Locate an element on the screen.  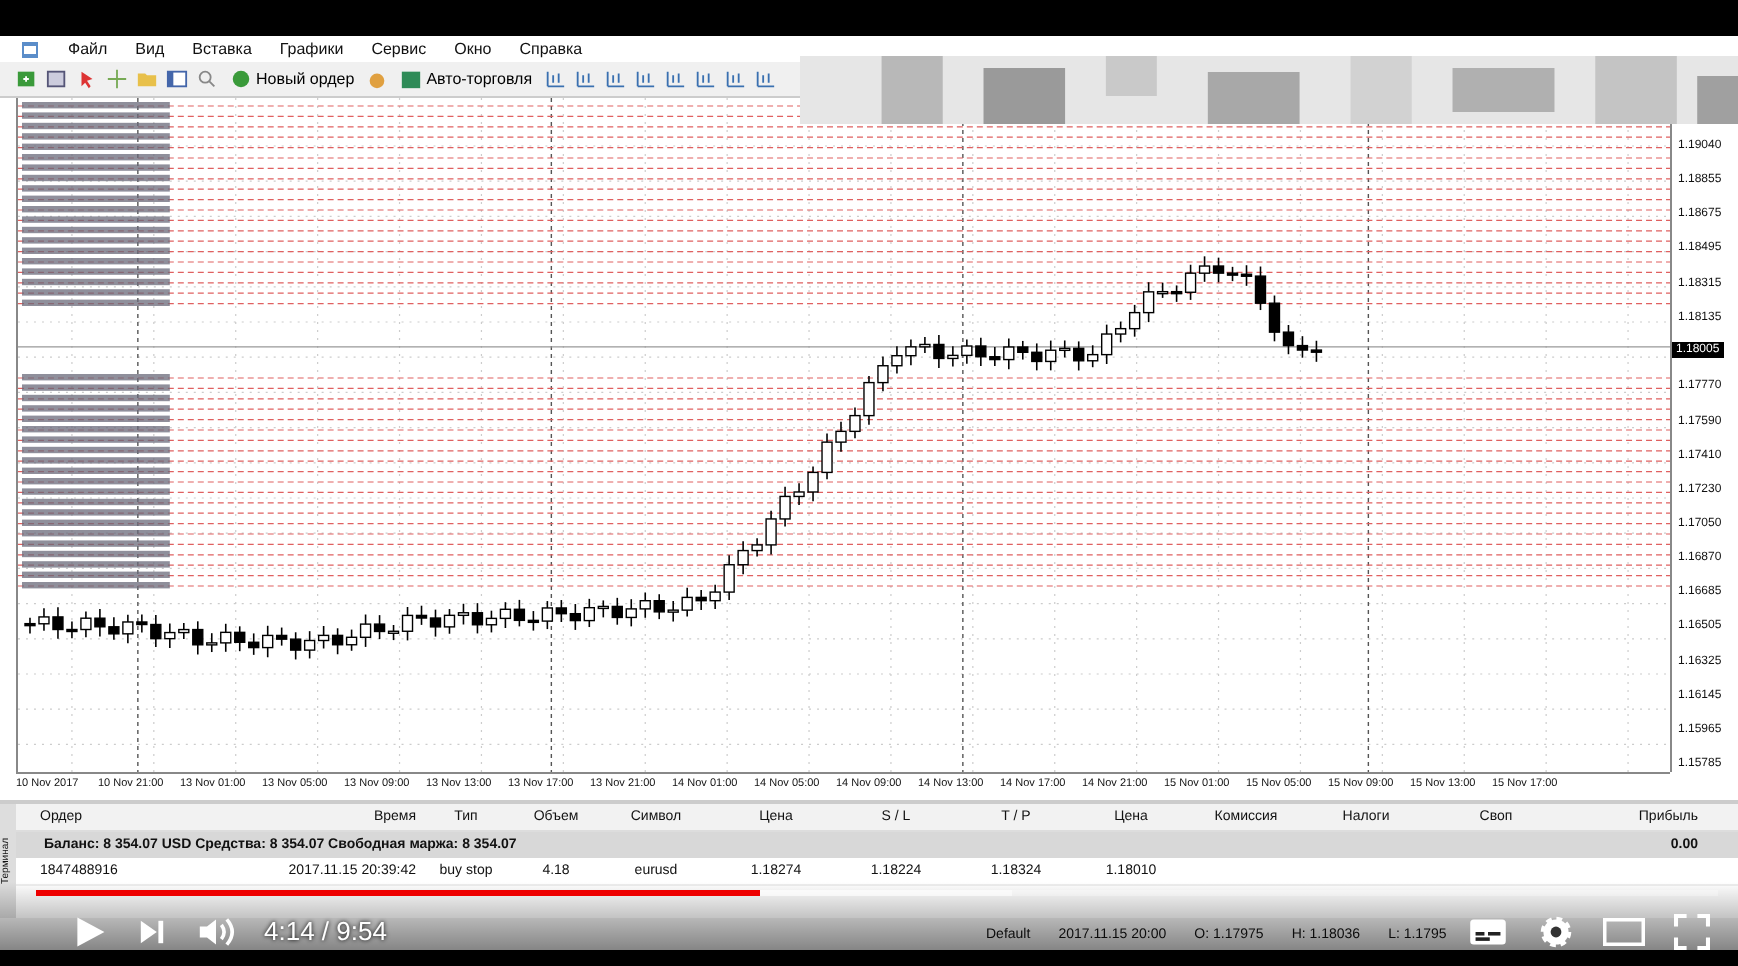
menu-item: Вид is located at coordinates (150, 49).